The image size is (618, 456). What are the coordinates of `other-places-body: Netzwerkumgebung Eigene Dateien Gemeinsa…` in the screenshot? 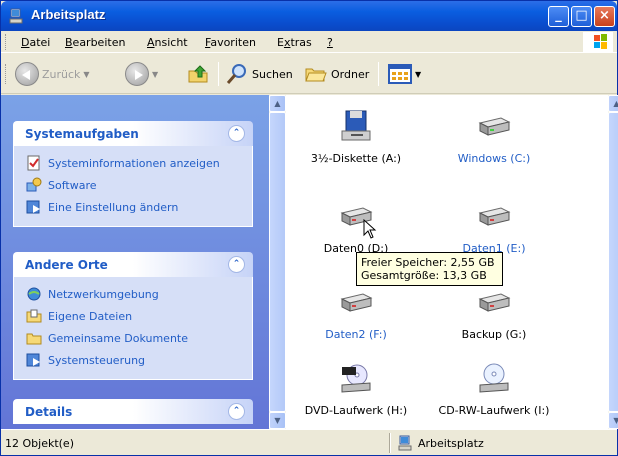 It's located at (133, 328).